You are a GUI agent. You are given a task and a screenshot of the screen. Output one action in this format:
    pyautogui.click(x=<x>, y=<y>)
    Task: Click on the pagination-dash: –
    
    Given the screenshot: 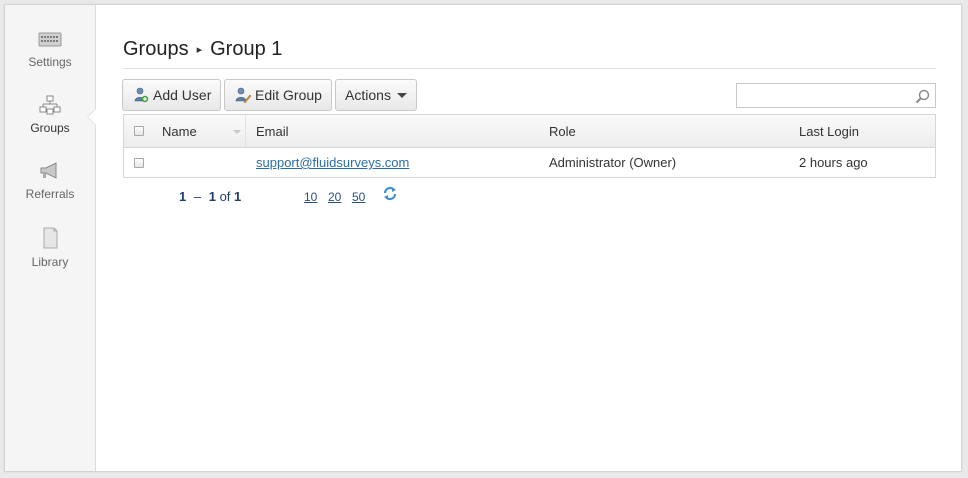 What is the action you would take?
    pyautogui.click(x=197, y=196)
    